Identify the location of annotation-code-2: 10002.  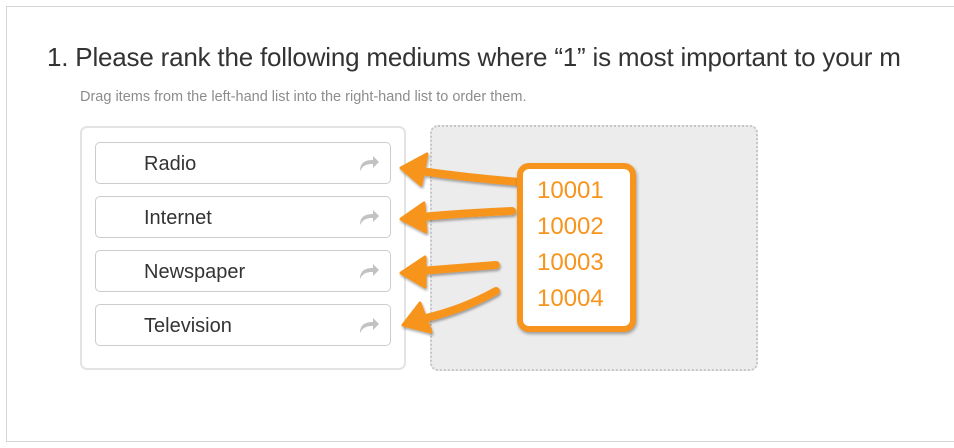
(570, 226).